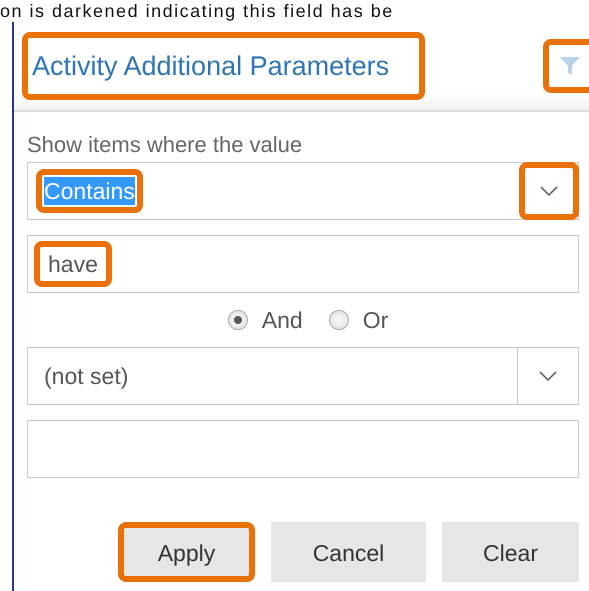  What do you see at coordinates (197, 11) in the screenshot?
I see `caption-text: on is darkened indicating this field has be` at bounding box center [197, 11].